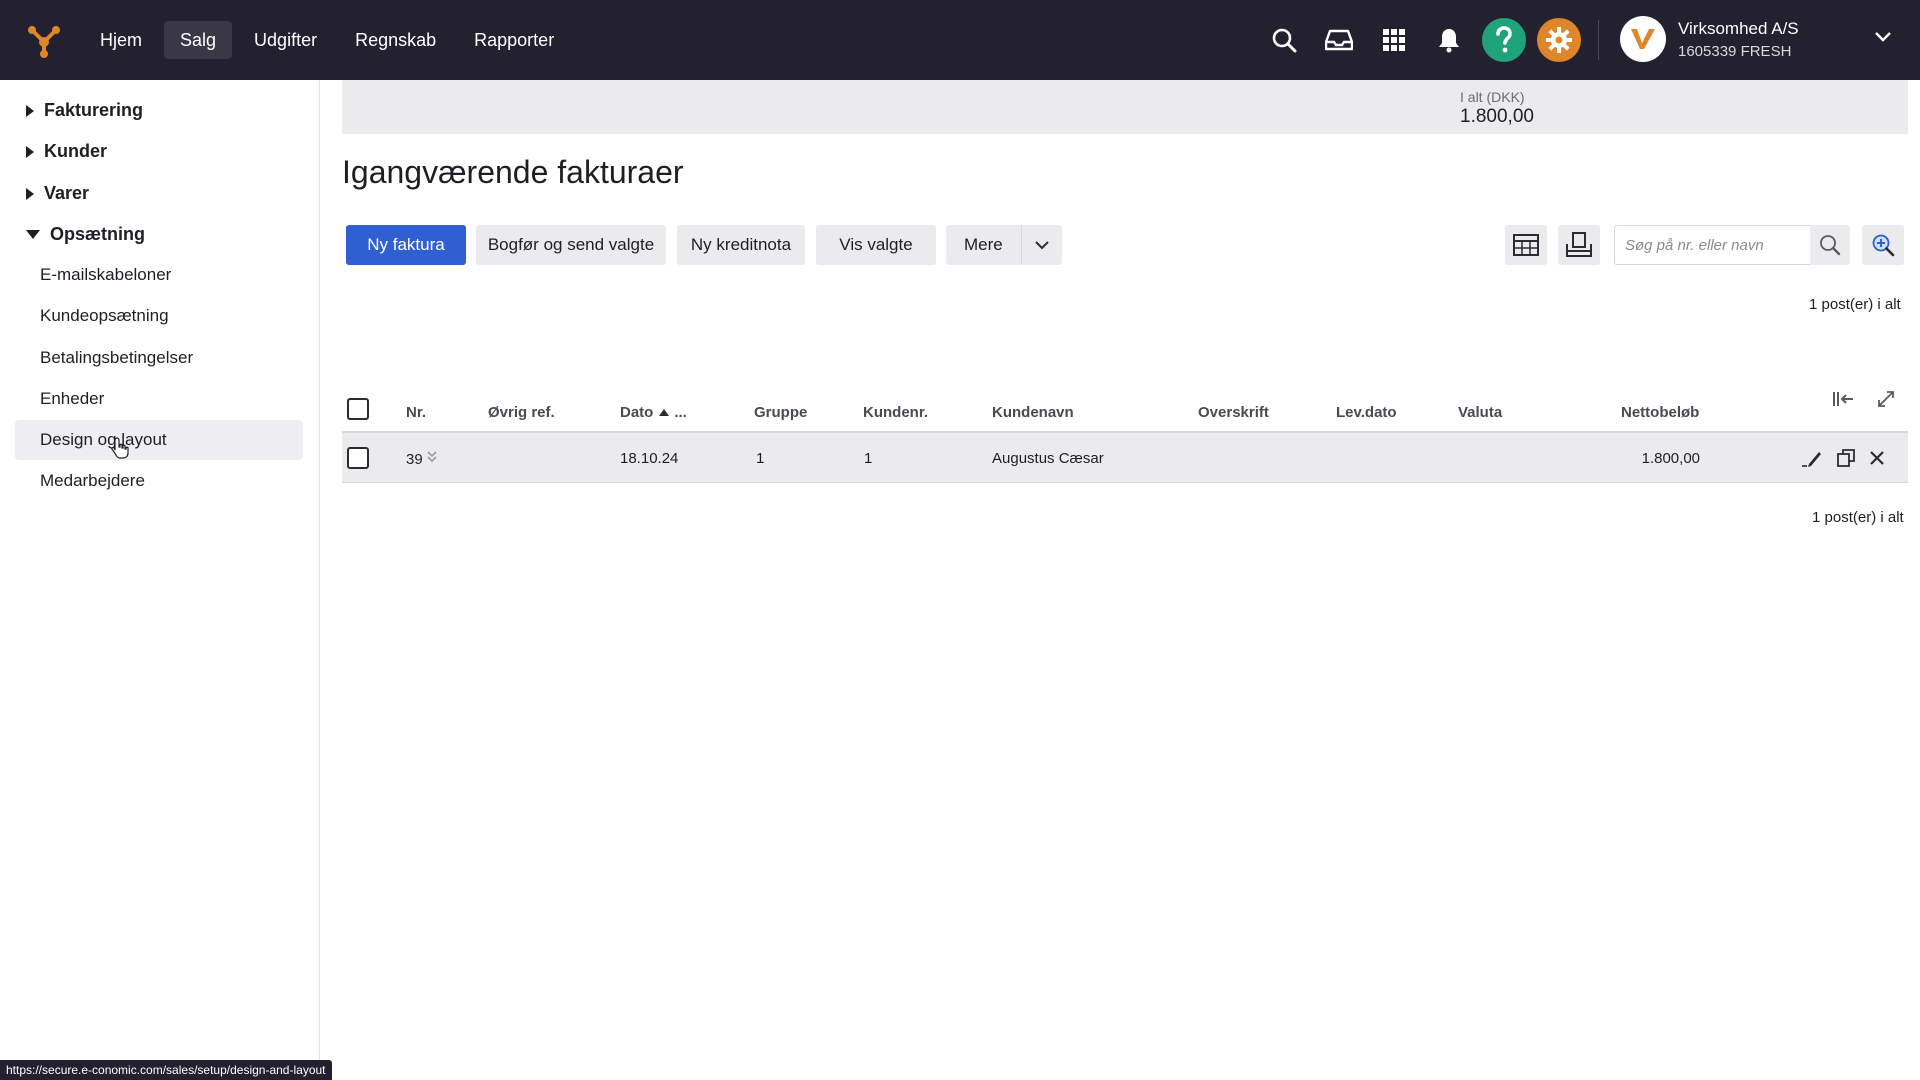  Describe the element at coordinates (1526, 245) in the screenshot. I see `table-view-icon` at that location.